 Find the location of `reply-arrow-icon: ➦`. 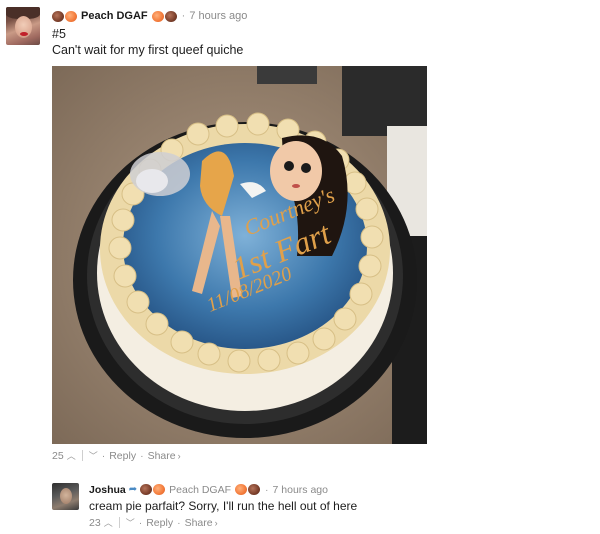

reply-arrow-icon: ➦ is located at coordinates (133, 489).